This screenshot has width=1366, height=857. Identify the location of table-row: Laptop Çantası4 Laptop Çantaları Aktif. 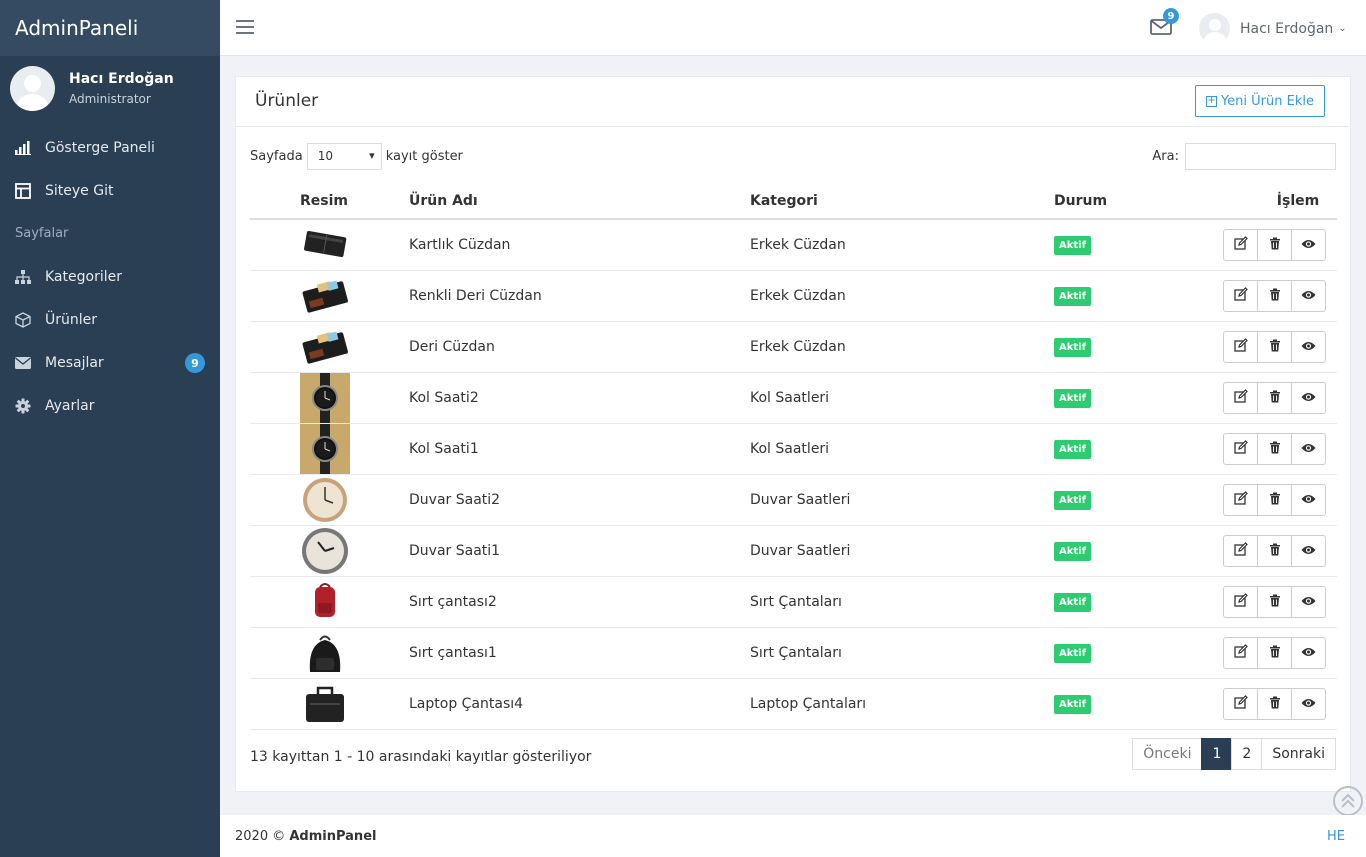
(793, 704).